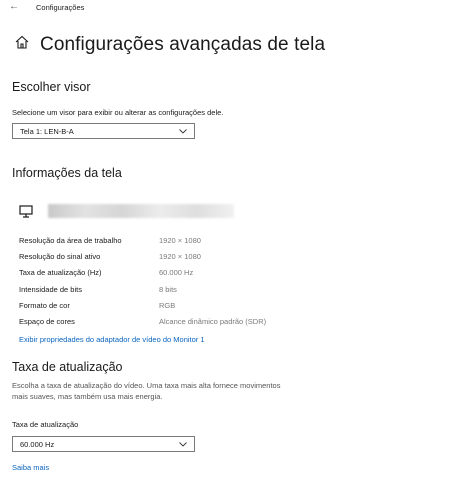  Describe the element at coordinates (45, 424) in the screenshot. I see `refresh-rate-field-label: Taxa de atualização` at that location.